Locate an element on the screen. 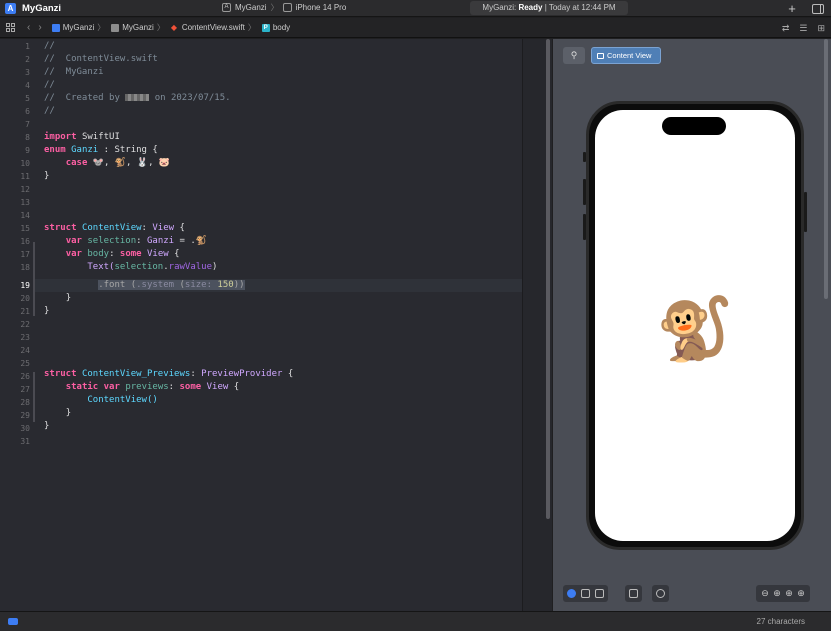  editor-scrollbar is located at coordinates (537, 325).